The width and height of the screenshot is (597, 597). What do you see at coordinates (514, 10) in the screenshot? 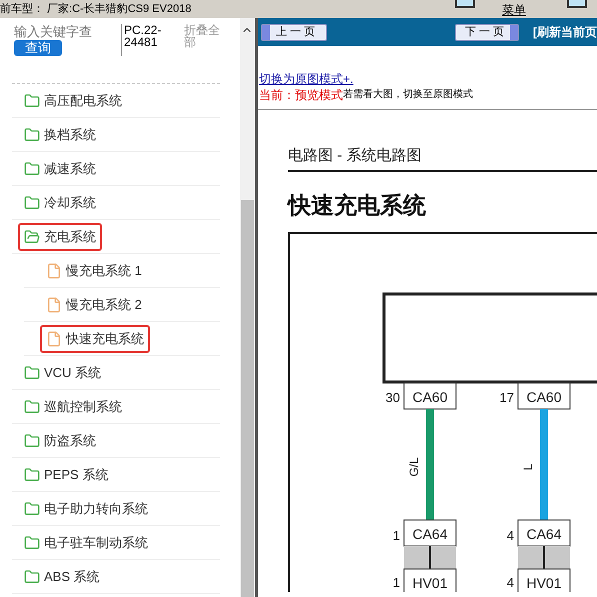
I see `menu-link: 菜单` at bounding box center [514, 10].